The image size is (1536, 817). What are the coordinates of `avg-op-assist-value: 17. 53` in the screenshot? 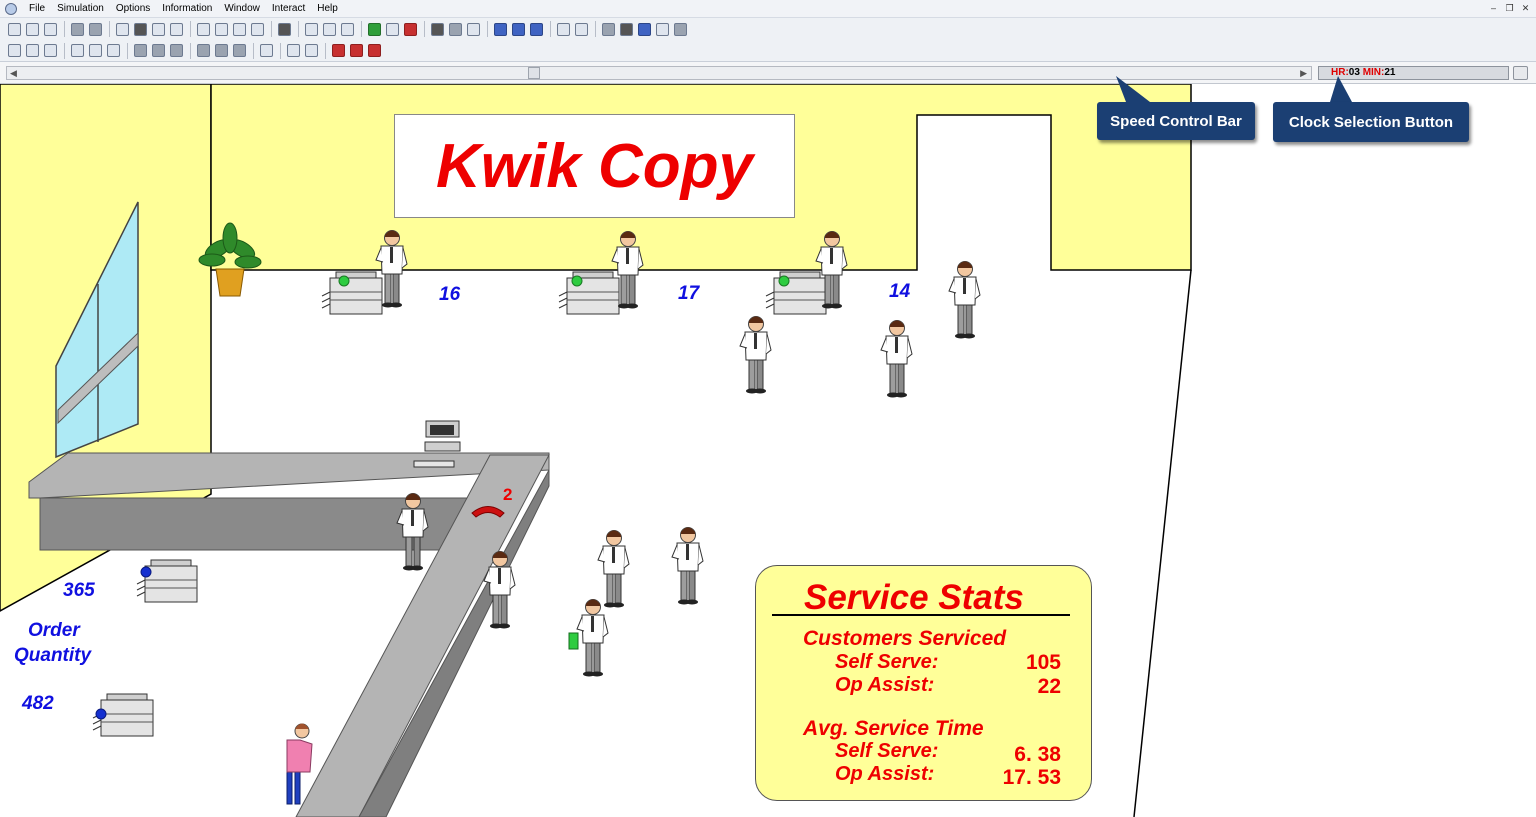 It's located at (1031, 777).